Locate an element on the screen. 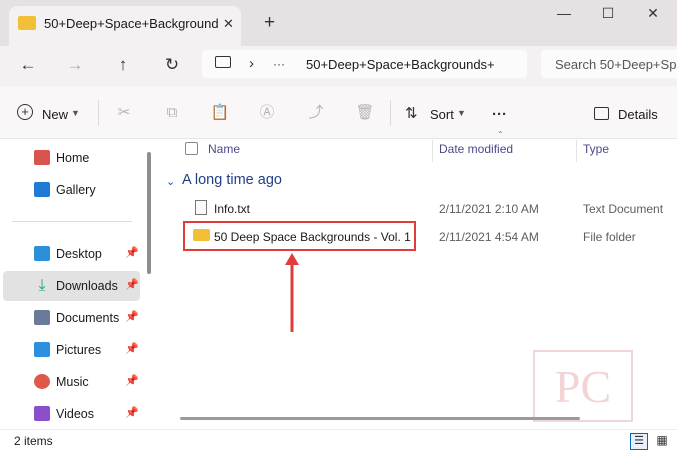  download-icon: ⤓ is located at coordinates (42, 285).